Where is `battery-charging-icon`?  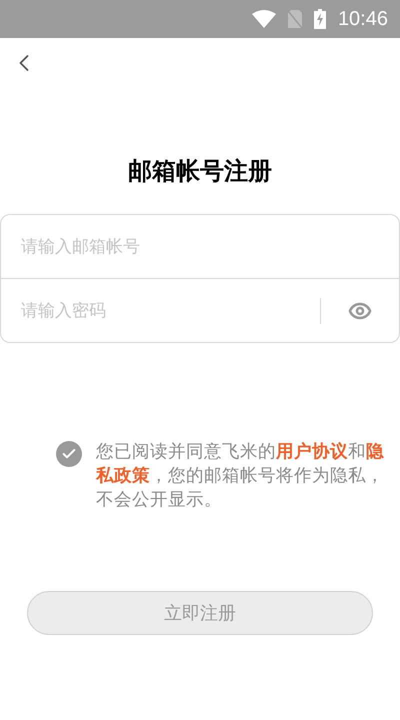
battery-charging-icon is located at coordinates (320, 19).